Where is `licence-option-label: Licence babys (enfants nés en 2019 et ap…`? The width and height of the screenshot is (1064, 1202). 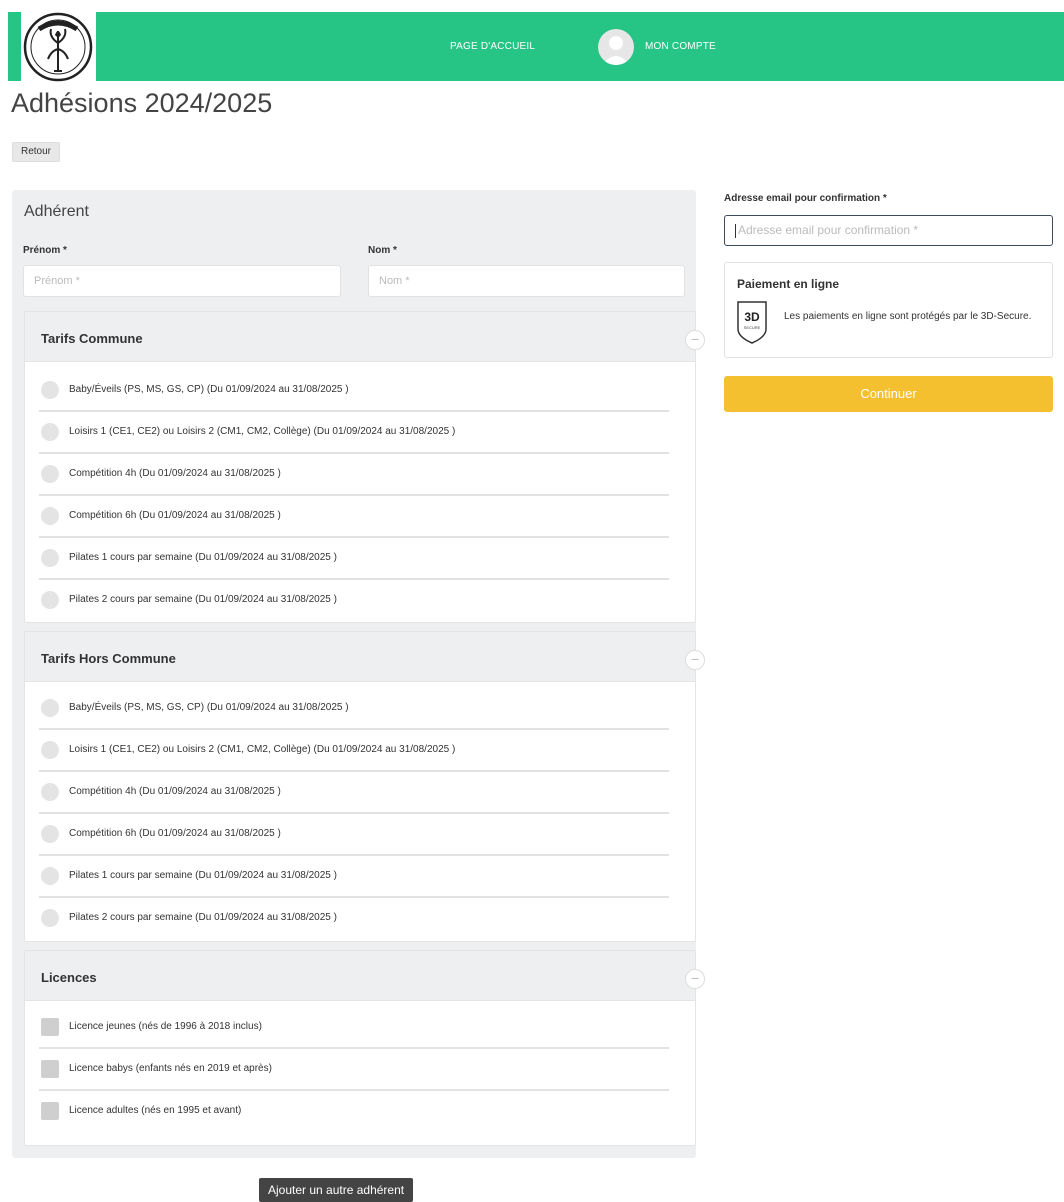
licence-option-label: Licence babys (enfants nés en 2019 et ap… is located at coordinates (170, 1068).